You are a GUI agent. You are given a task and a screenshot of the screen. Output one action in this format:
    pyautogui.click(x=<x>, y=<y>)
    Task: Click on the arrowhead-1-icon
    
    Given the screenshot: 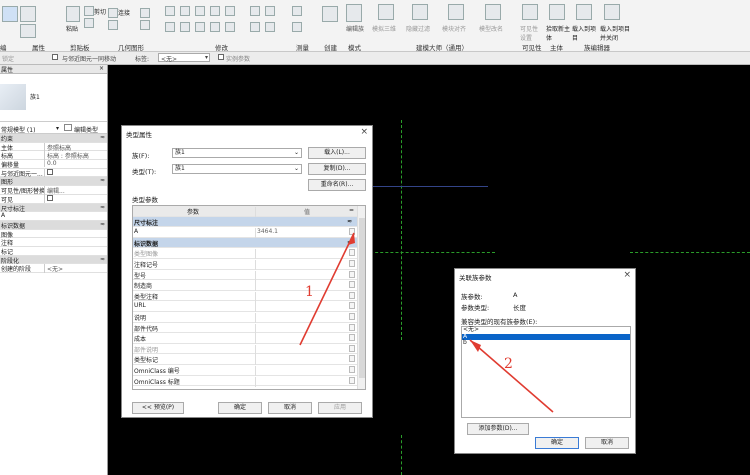 What is the action you would take?
    pyautogui.click(x=351, y=239)
    